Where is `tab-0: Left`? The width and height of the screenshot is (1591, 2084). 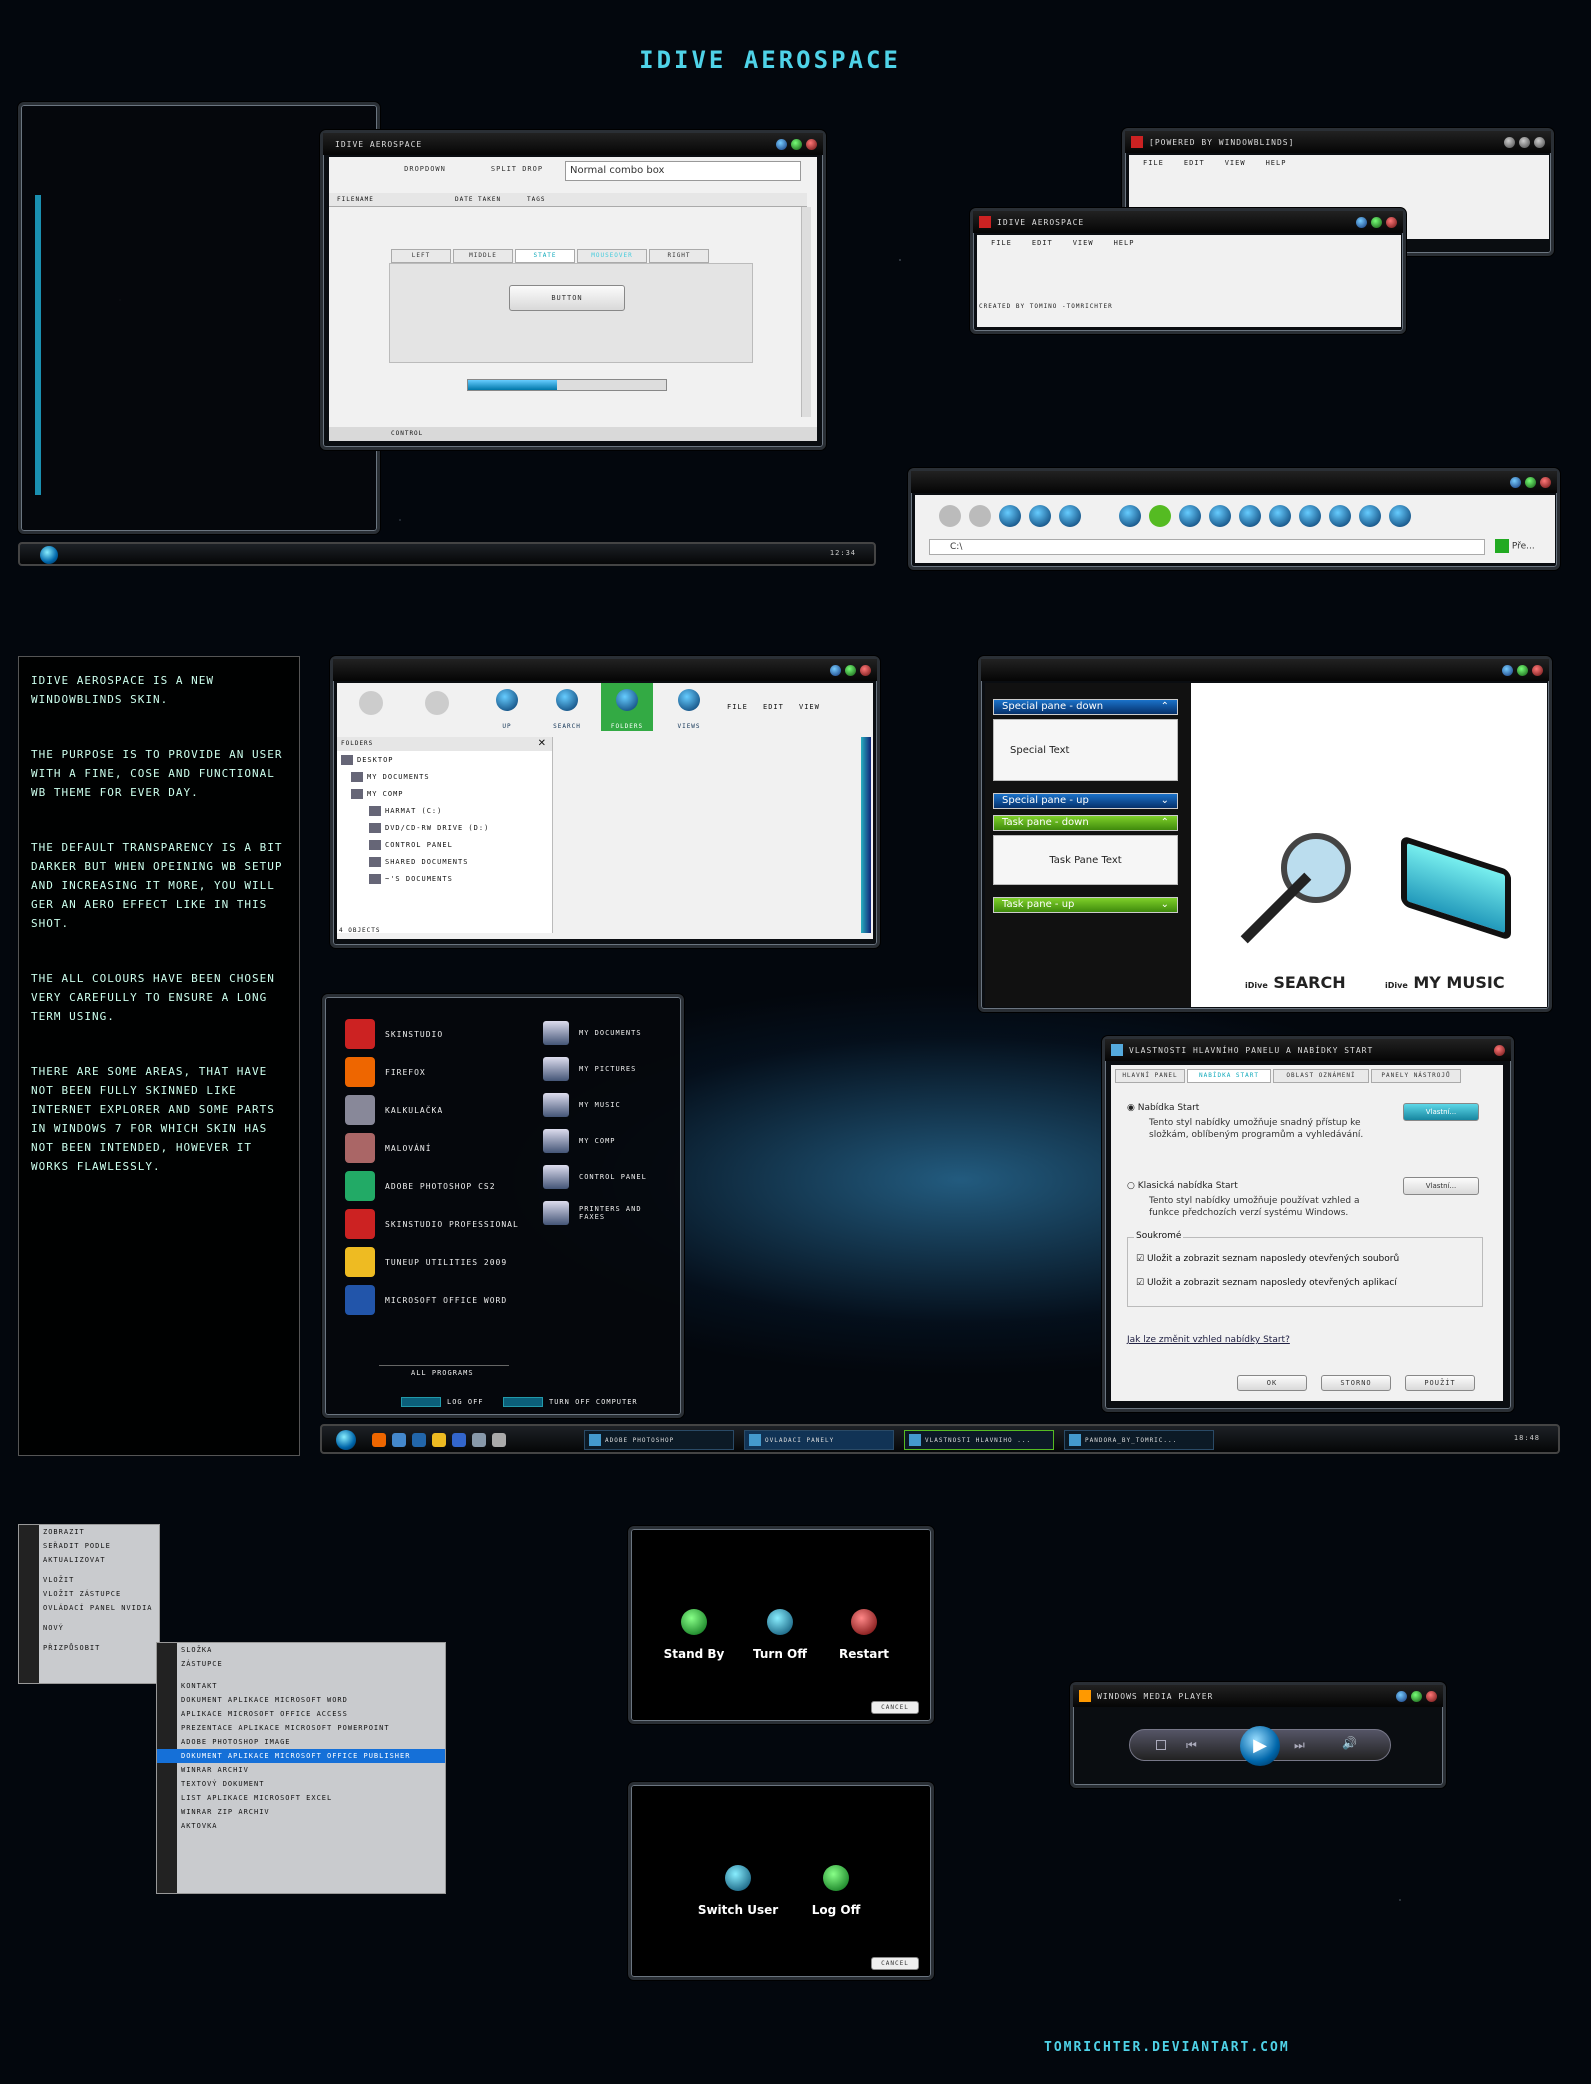
tab-0: Left is located at coordinates (421, 256).